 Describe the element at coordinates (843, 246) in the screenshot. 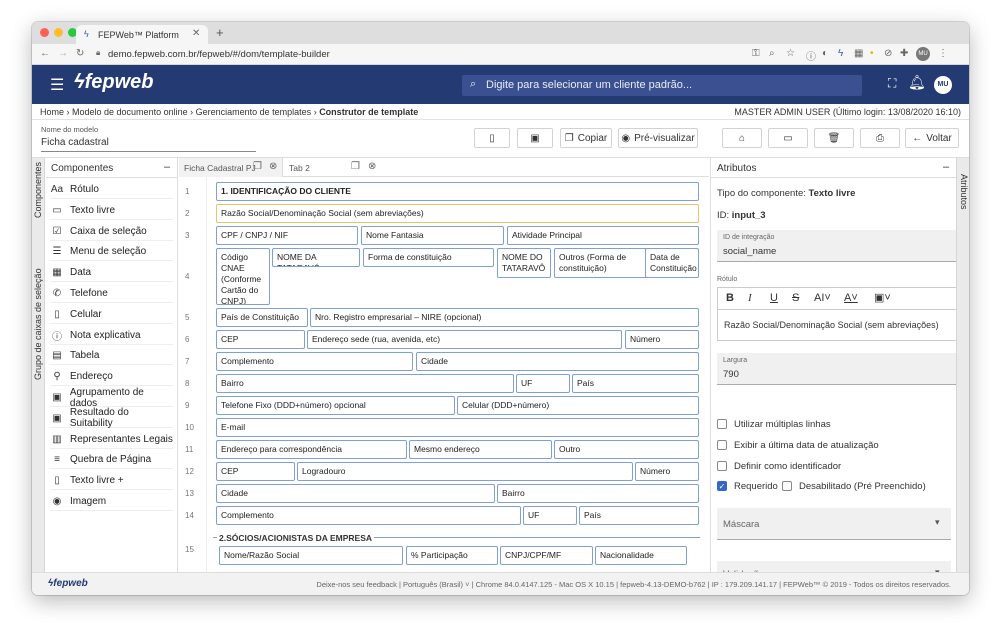

I see `integration-id-field: ID de integração social_name` at that location.